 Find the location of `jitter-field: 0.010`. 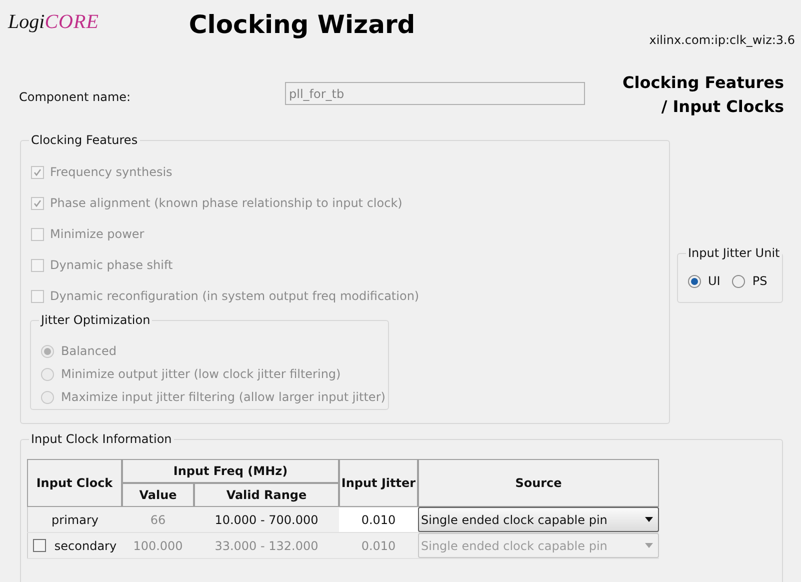

jitter-field: 0.010 is located at coordinates (378, 520).